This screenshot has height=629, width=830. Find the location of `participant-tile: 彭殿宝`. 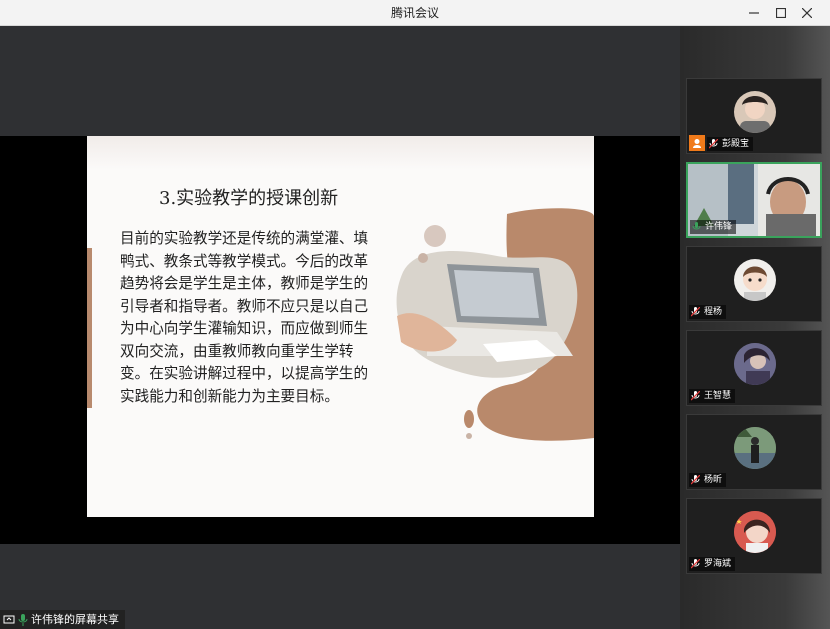

participant-tile: 彭殿宝 is located at coordinates (754, 116).